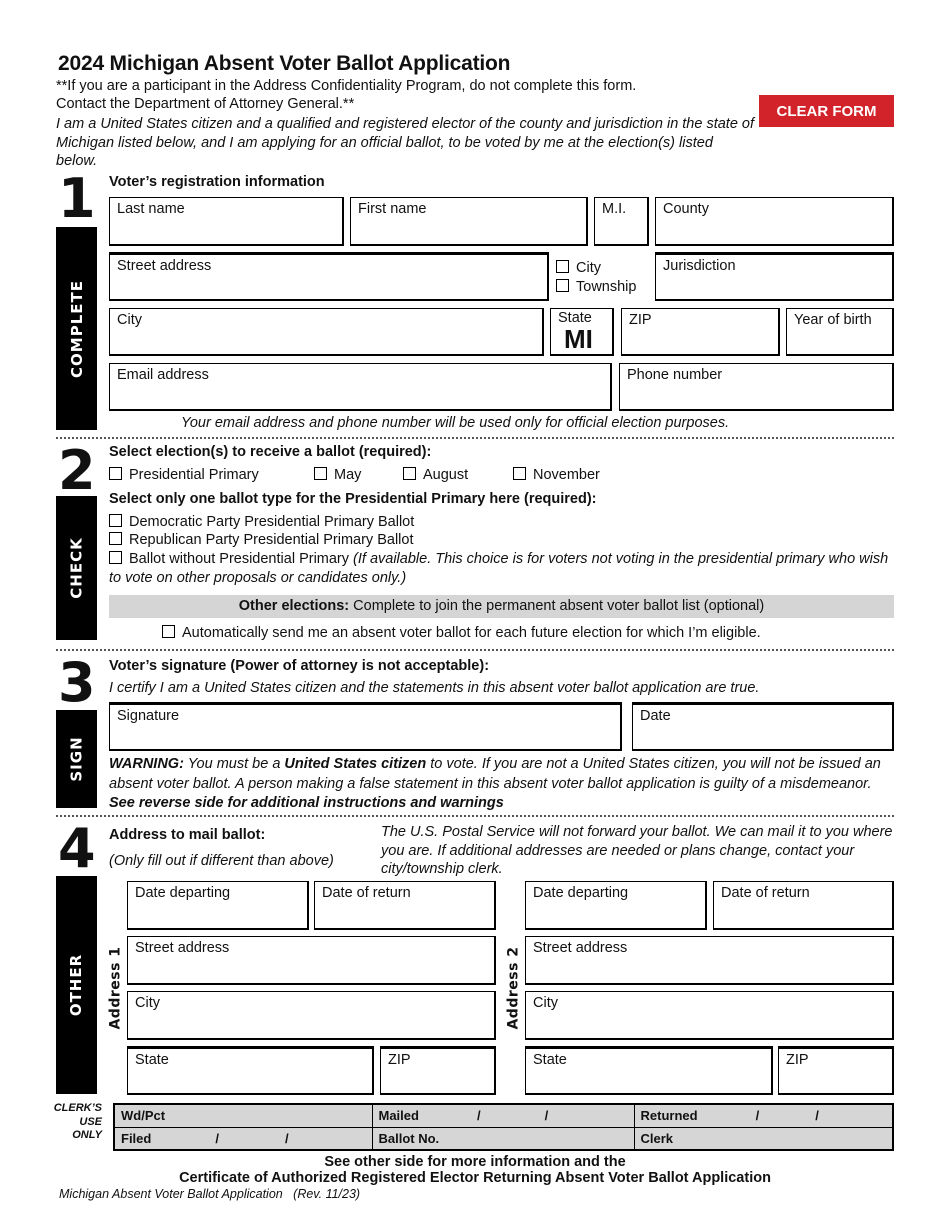  What do you see at coordinates (151, 209) in the screenshot?
I see `field-label: Last name` at bounding box center [151, 209].